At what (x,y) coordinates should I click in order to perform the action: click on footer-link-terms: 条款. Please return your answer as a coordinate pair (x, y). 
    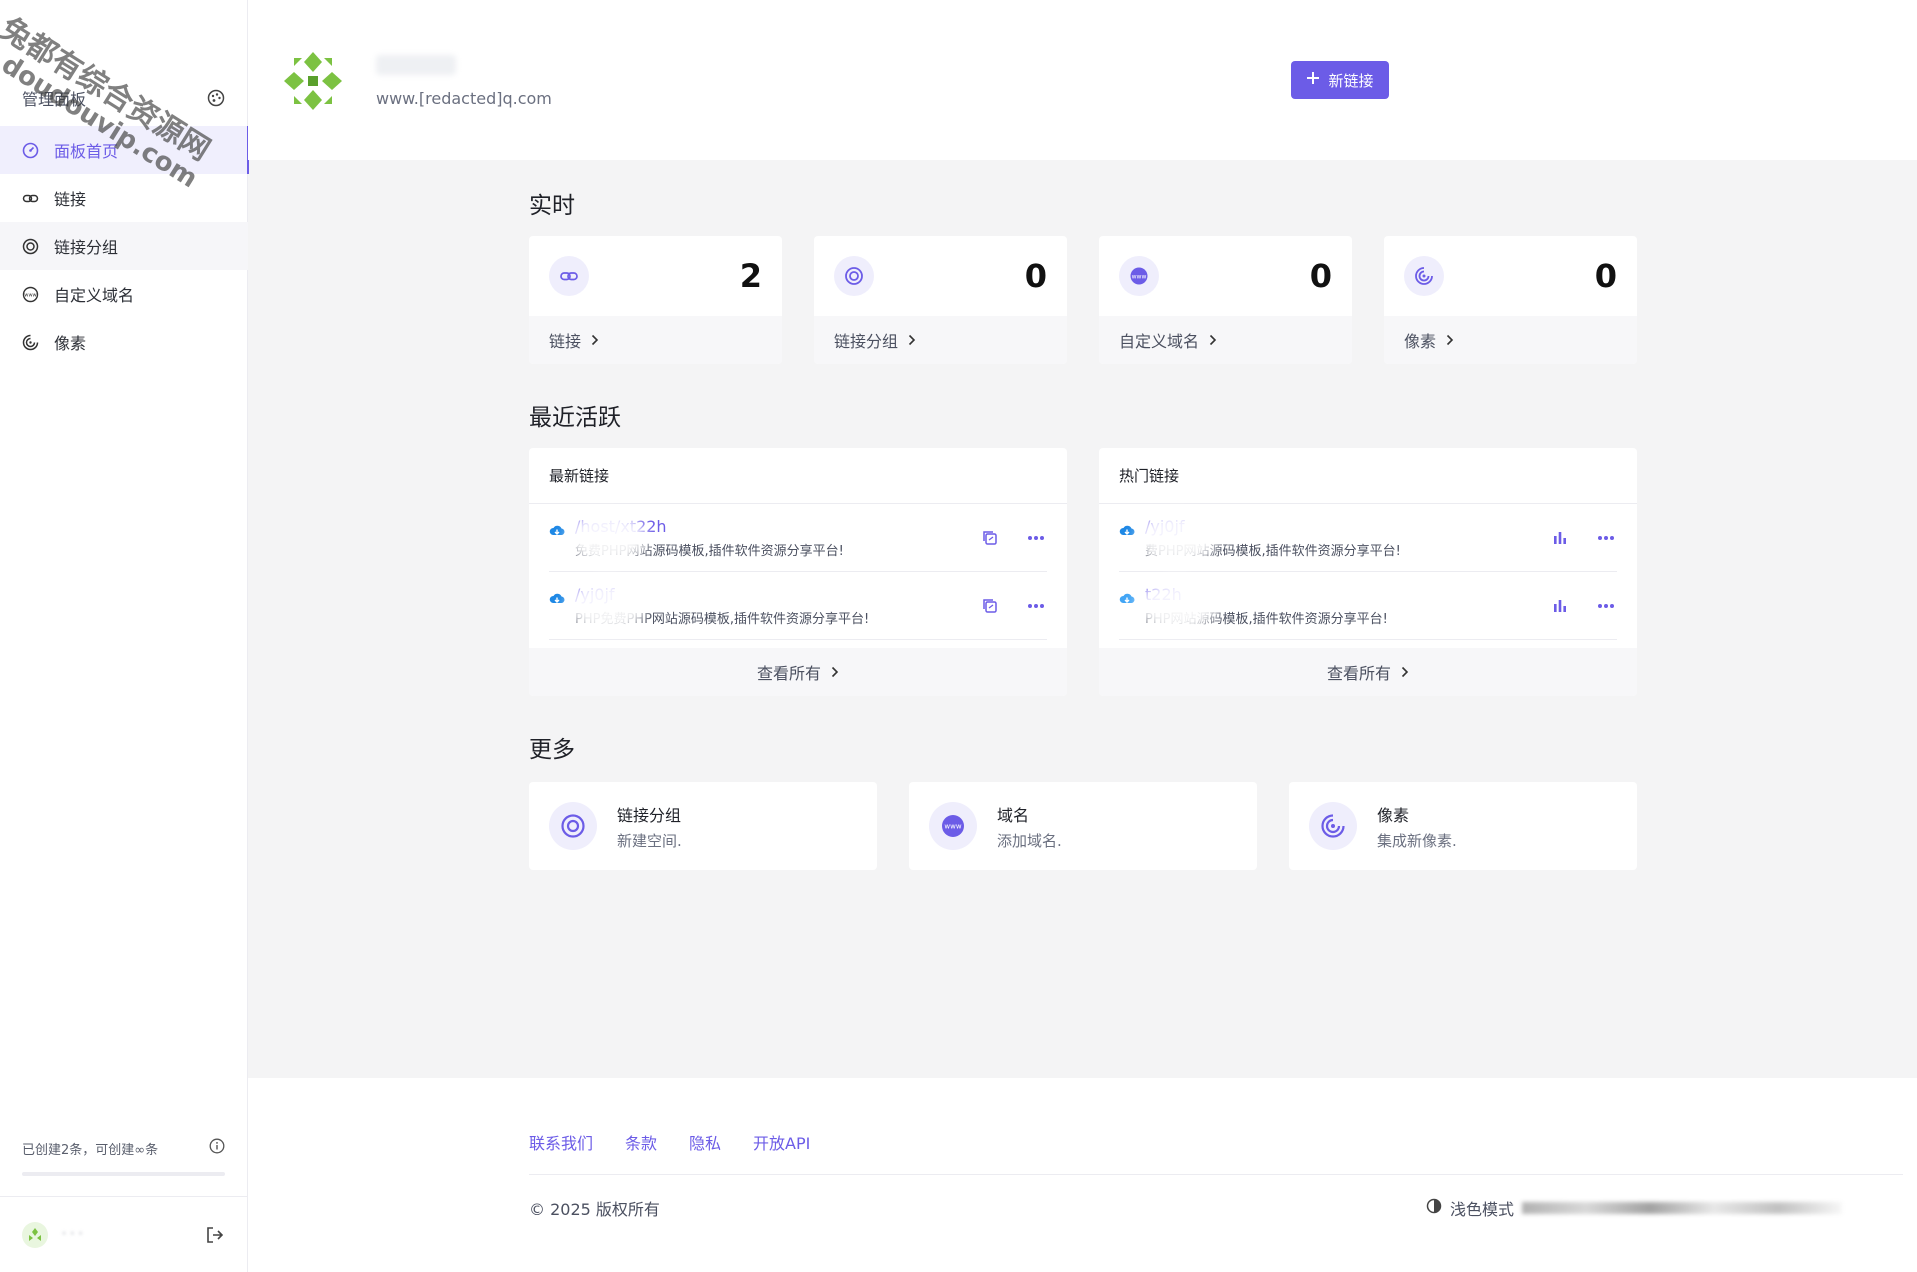
    Looking at the image, I should click on (641, 1142).